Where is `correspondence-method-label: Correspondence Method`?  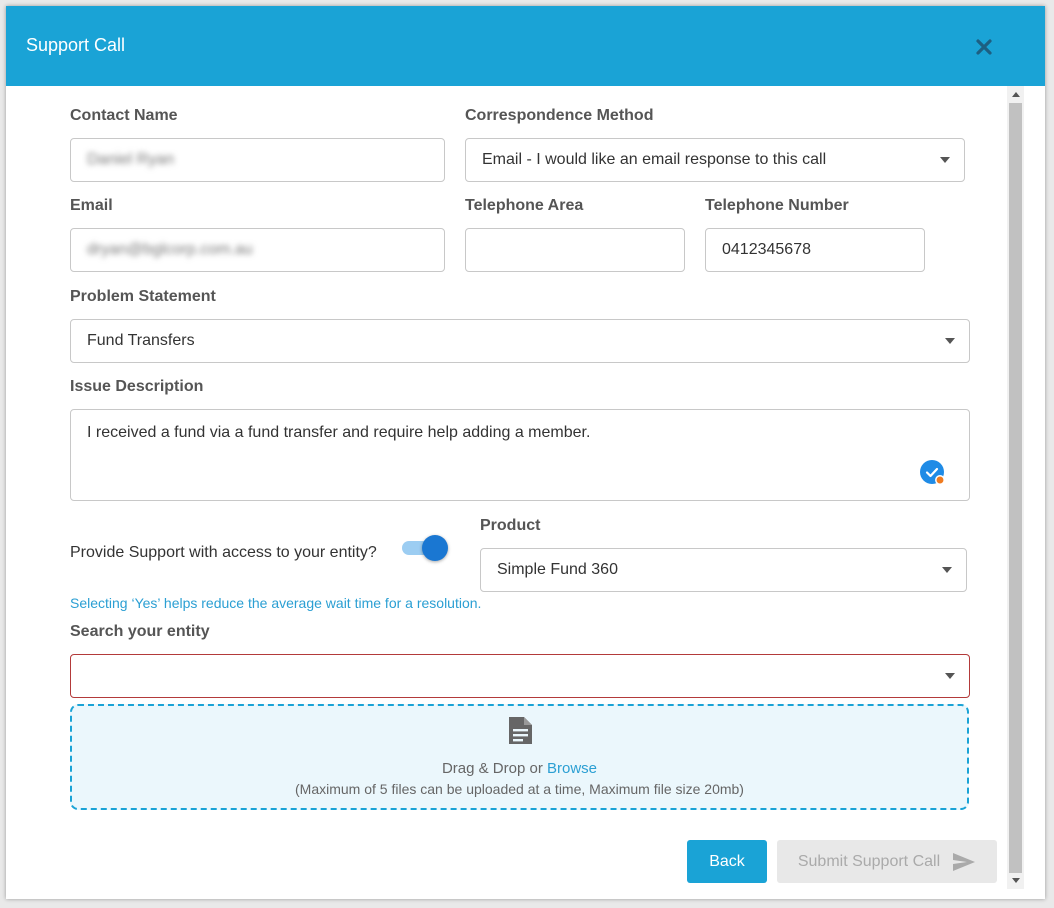 correspondence-method-label: Correspondence Method is located at coordinates (559, 115).